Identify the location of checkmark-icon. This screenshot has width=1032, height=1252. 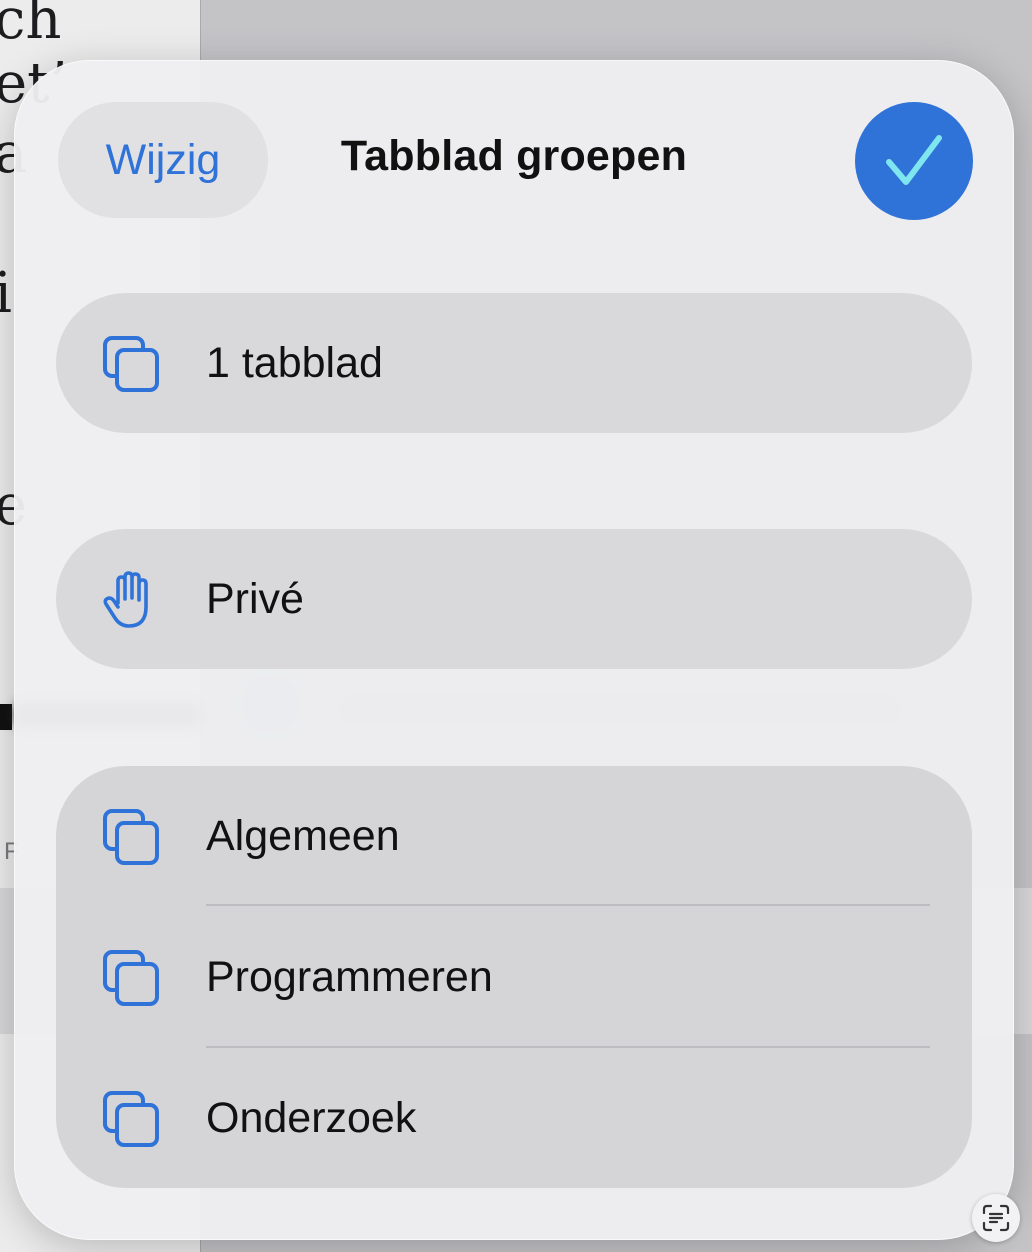
(914, 160).